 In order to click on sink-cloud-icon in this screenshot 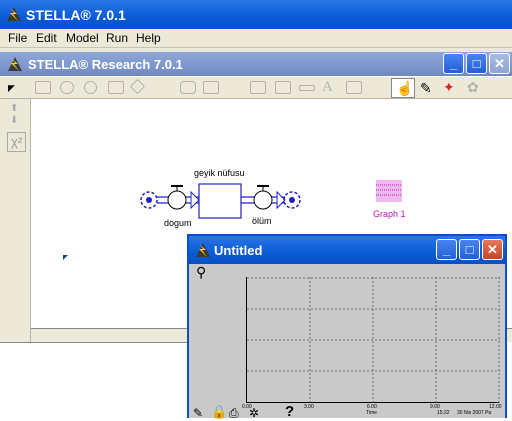, I will do `click(292, 200)`.